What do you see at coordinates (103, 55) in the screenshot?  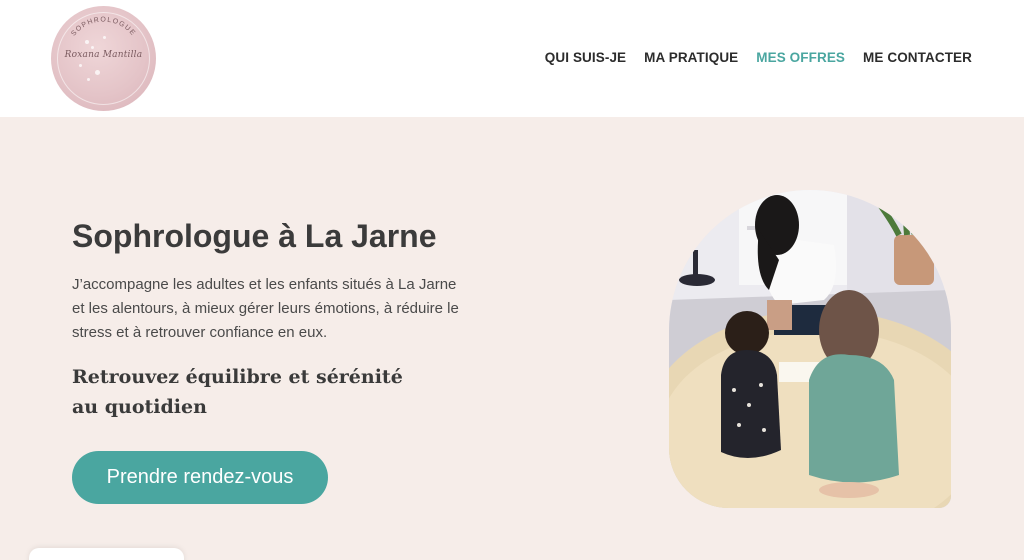 I see `logo-script-name: Roxana Mantilla` at bounding box center [103, 55].